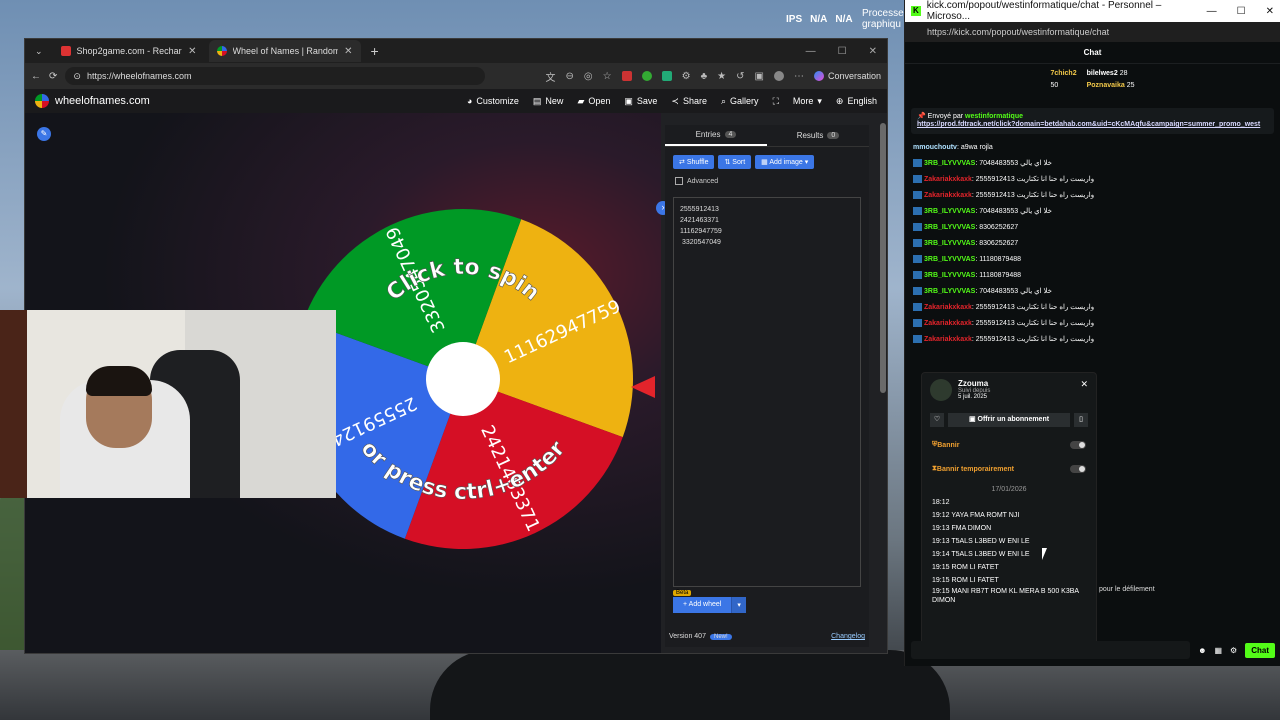 The width and height of the screenshot is (1280, 720). What do you see at coordinates (686, 76) in the screenshot?
I see `extension-puzzle-icon: ⚙` at bounding box center [686, 76].